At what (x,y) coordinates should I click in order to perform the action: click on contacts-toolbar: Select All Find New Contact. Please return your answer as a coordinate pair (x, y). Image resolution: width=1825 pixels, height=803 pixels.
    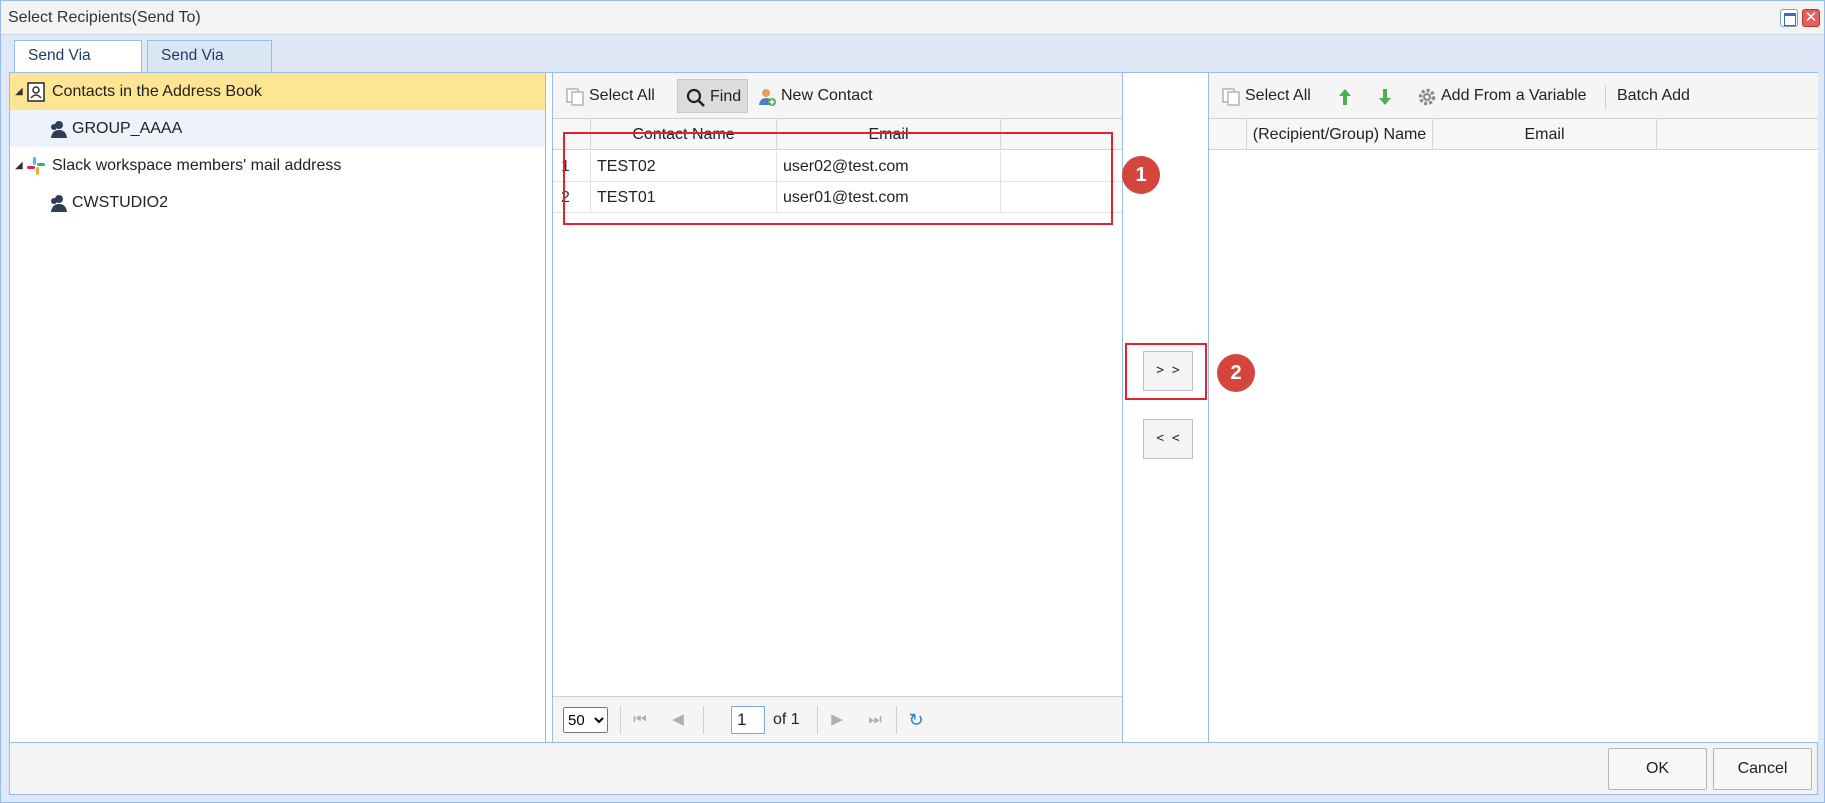
    Looking at the image, I should click on (837, 96).